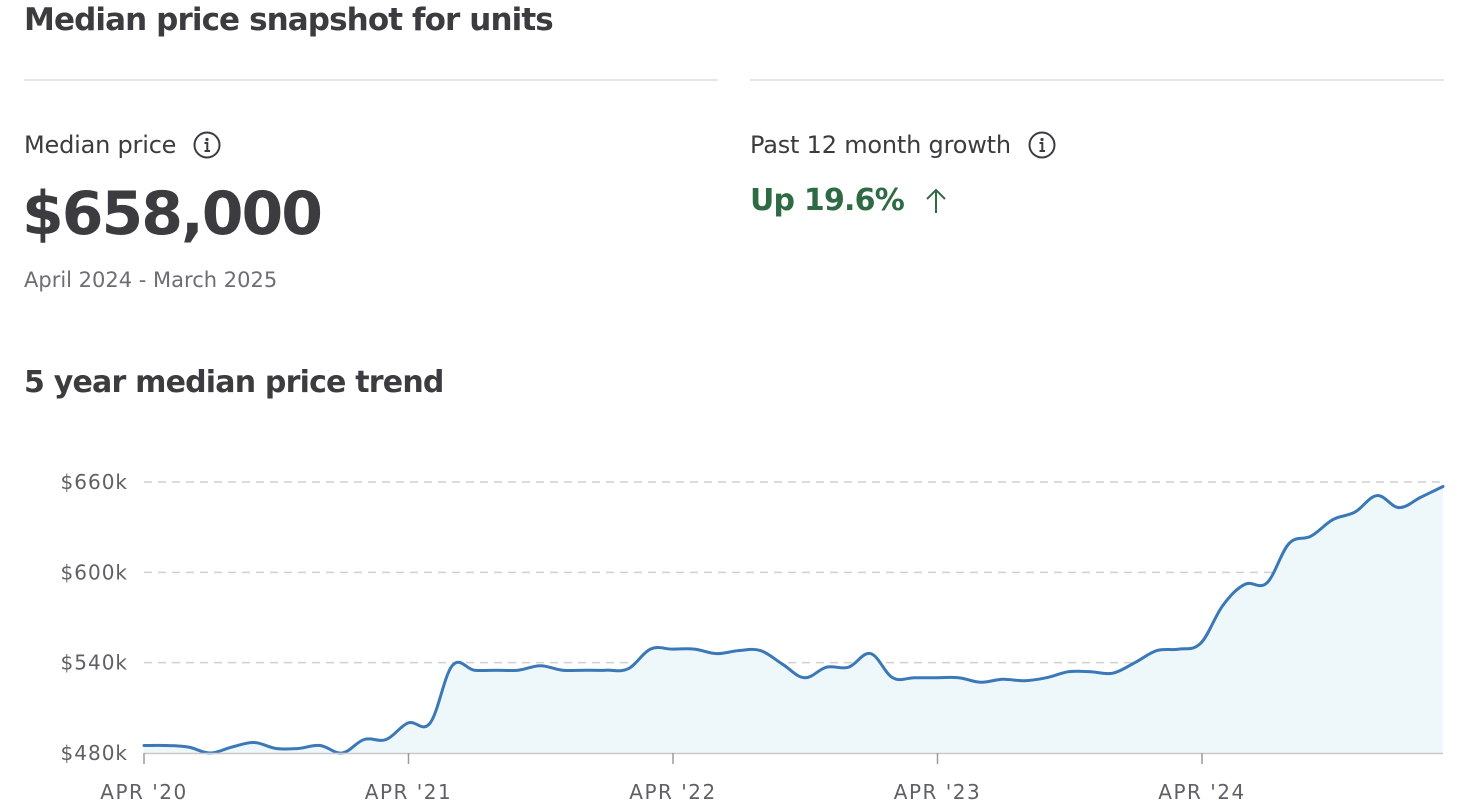  I want to click on chart-y-axis: $480k $540k $600k $660k, so click(94, 617).